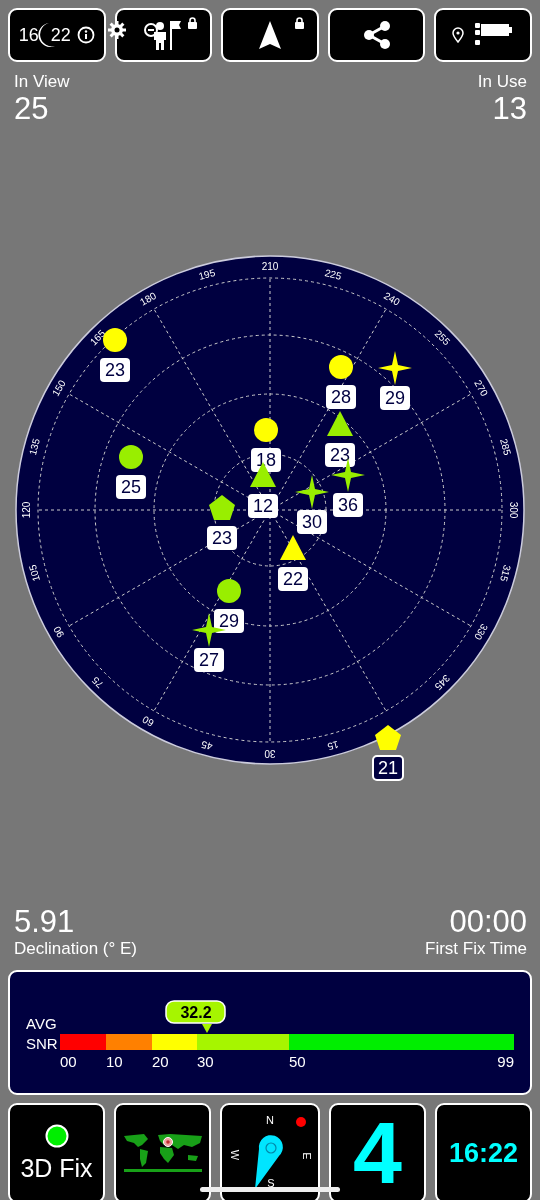  What do you see at coordinates (235, 1155) in the screenshot?
I see `compass-letter: W` at bounding box center [235, 1155].